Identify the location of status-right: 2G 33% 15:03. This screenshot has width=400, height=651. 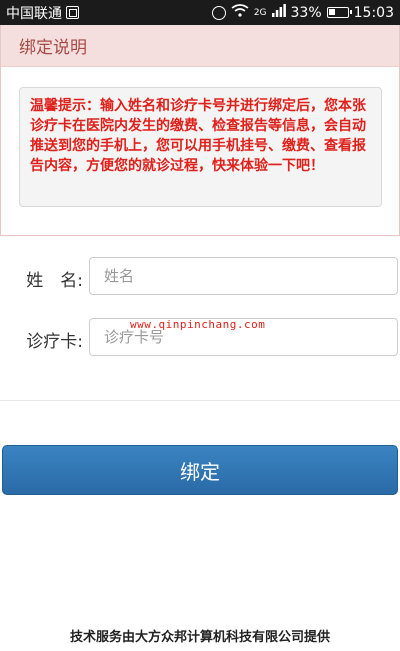
(302, 12).